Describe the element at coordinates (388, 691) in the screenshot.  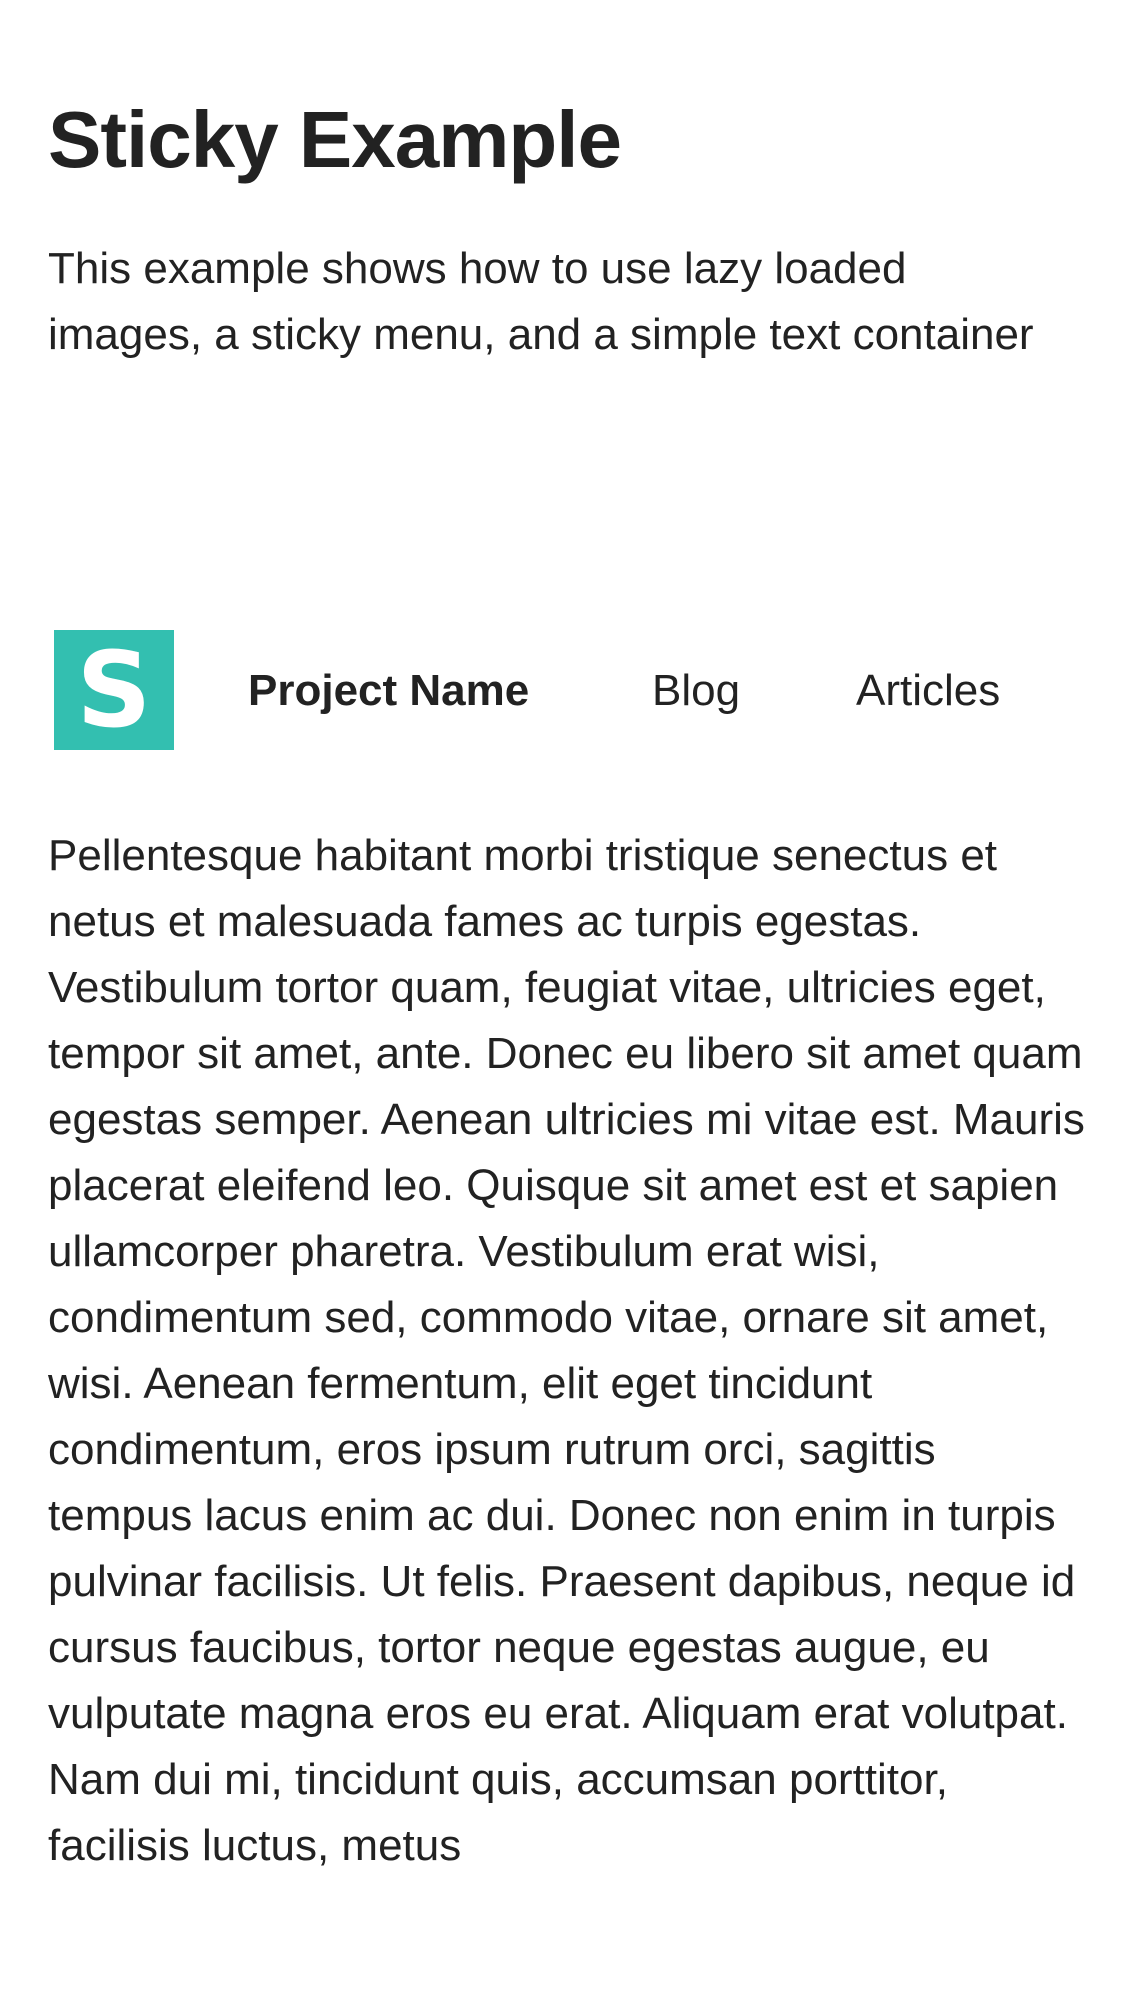
I see `nav-link-project-name: Project Name` at that location.